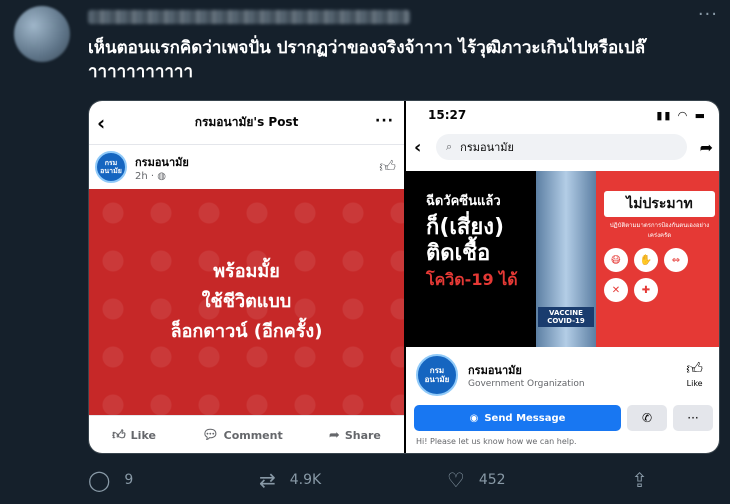  I want to click on post-header-title: กรมอนามัย's Post, so click(246, 122).